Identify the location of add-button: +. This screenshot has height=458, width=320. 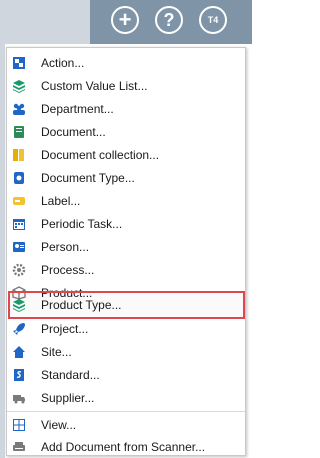
(125, 20).